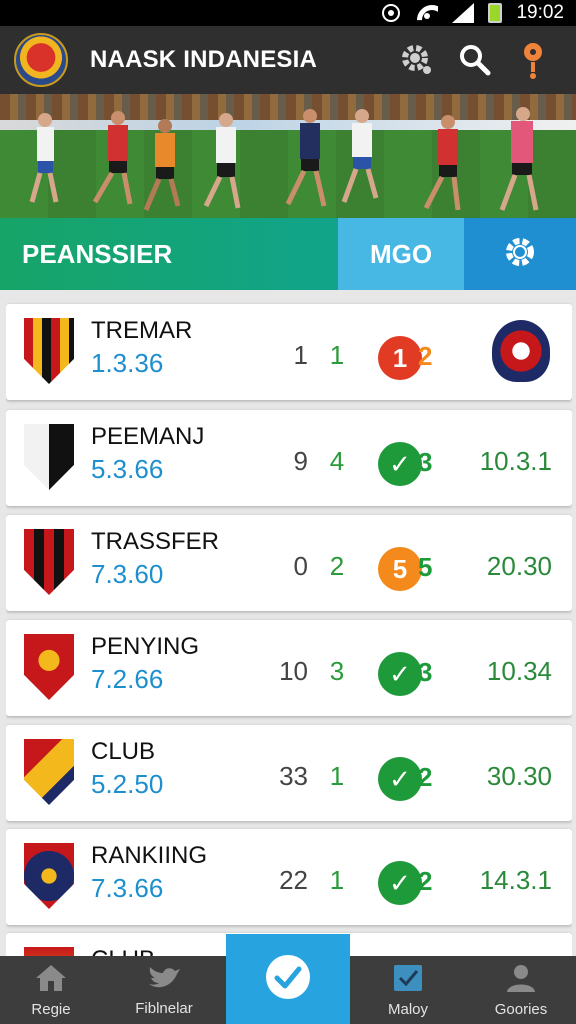 Image resolution: width=576 pixels, height=1024 pixels. What do you see at coordinates (127, 888) in the screenshot?
I see `team-code: 7.3.66` at bounding box center [127, 888].